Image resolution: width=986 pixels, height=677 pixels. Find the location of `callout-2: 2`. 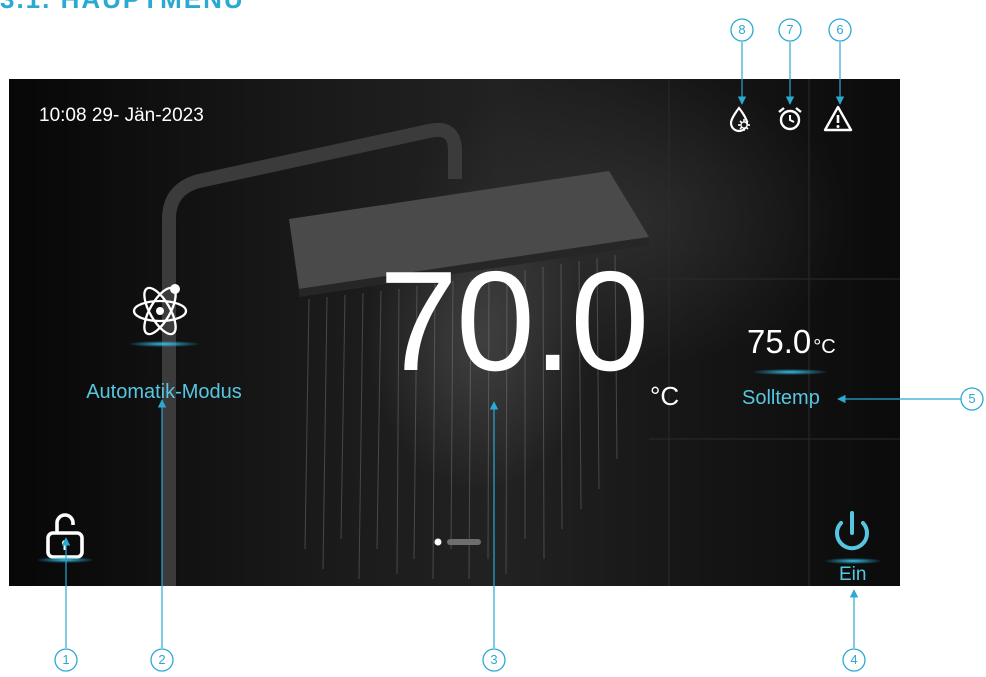

callout-2: 2 is located at coordinates (162, 660).